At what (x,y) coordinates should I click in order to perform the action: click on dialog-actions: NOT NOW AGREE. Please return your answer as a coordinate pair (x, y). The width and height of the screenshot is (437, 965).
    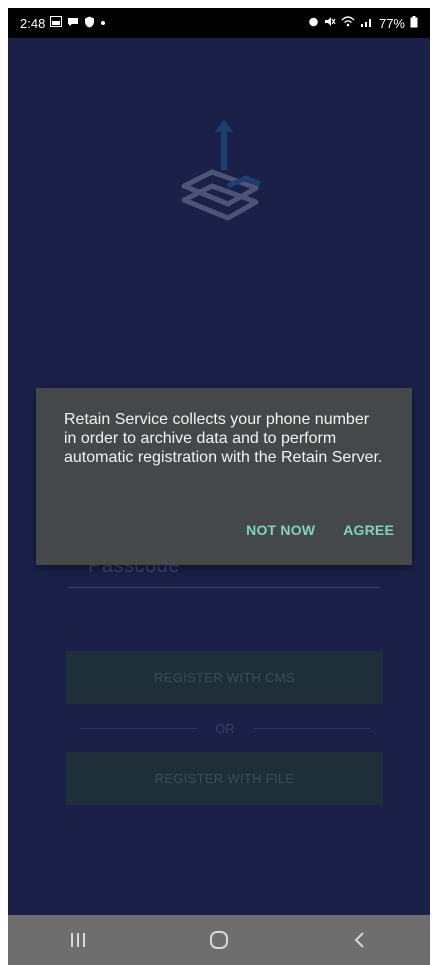
    Looking at the image, I should click on (320, 530).